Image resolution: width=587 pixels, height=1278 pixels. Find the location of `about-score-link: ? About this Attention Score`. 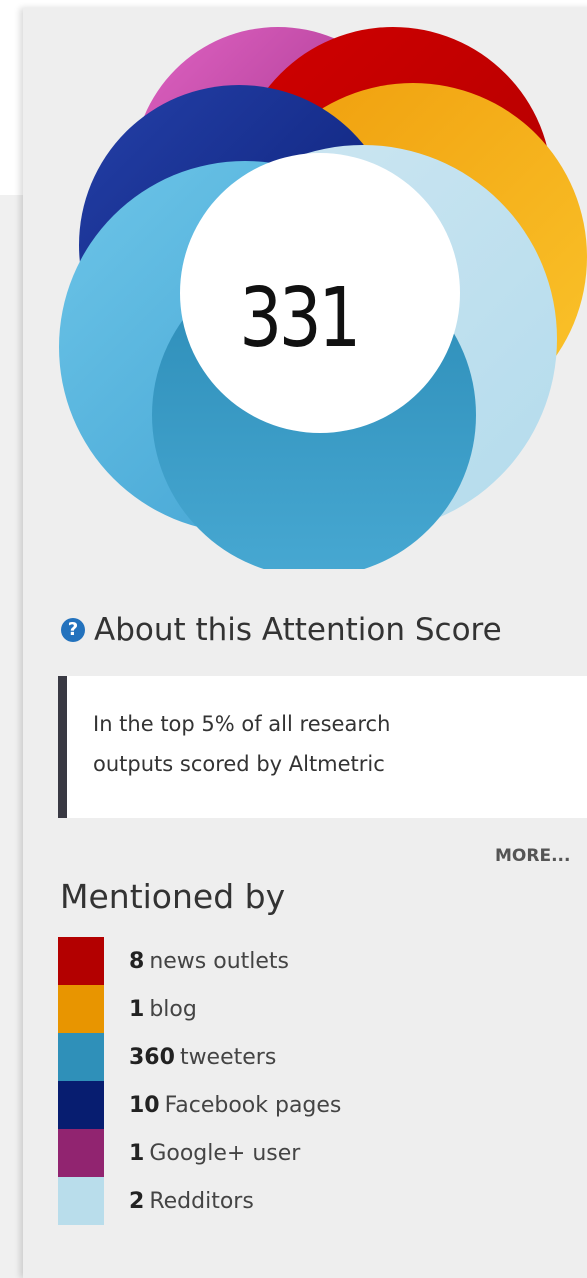

about-score-link: ? About this Attention Score is located at coordinates (281, 630).